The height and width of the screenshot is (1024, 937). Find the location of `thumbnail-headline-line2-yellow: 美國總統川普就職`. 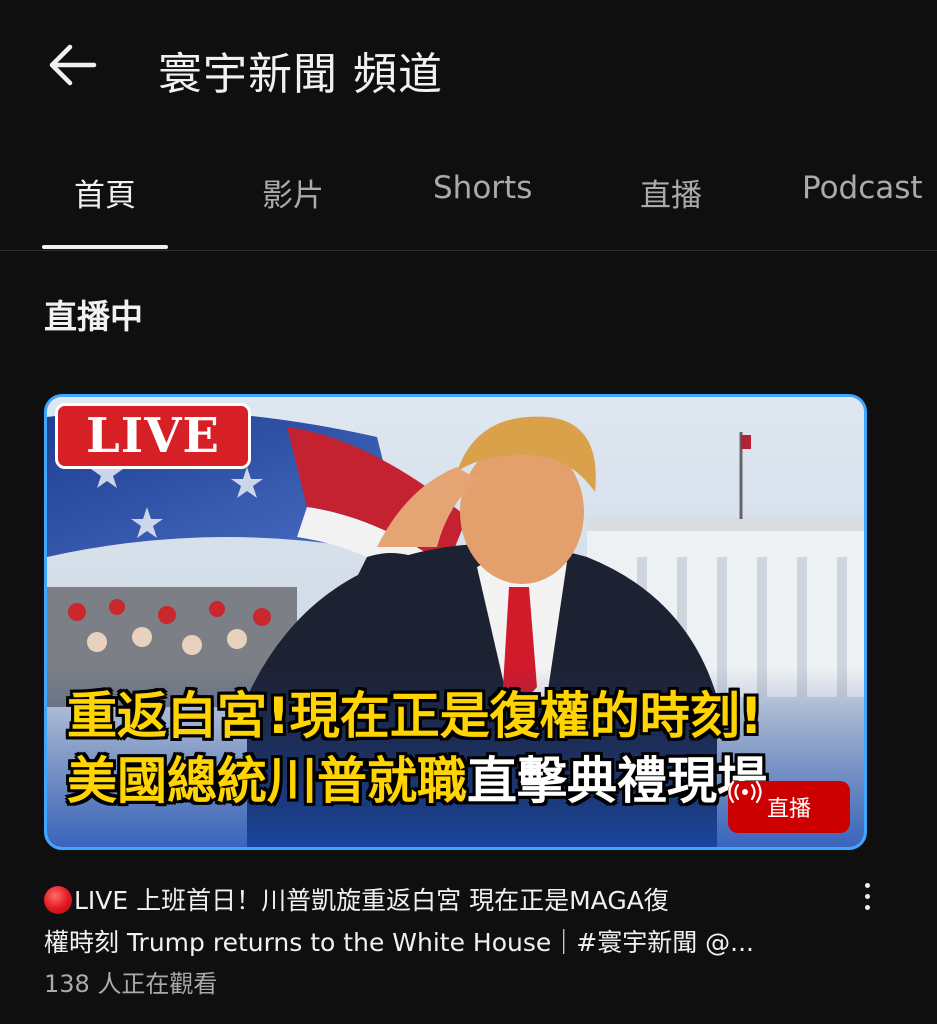

thumbnail-headline-line2-yellow: 美國總統川普就職 is located at coordinates (267, 781).